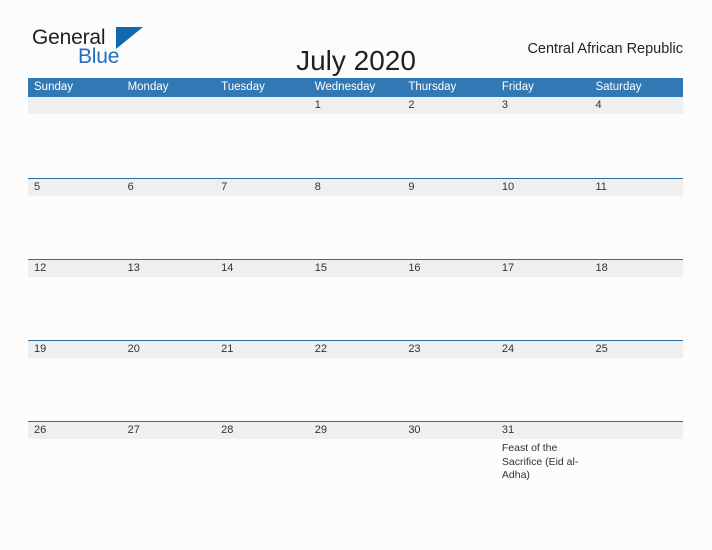 This screenshot has width=712, height=550. Describe the element at coordinates (636, 137) in the screenshot. I see `calendar-day-cell: 4` at that location.